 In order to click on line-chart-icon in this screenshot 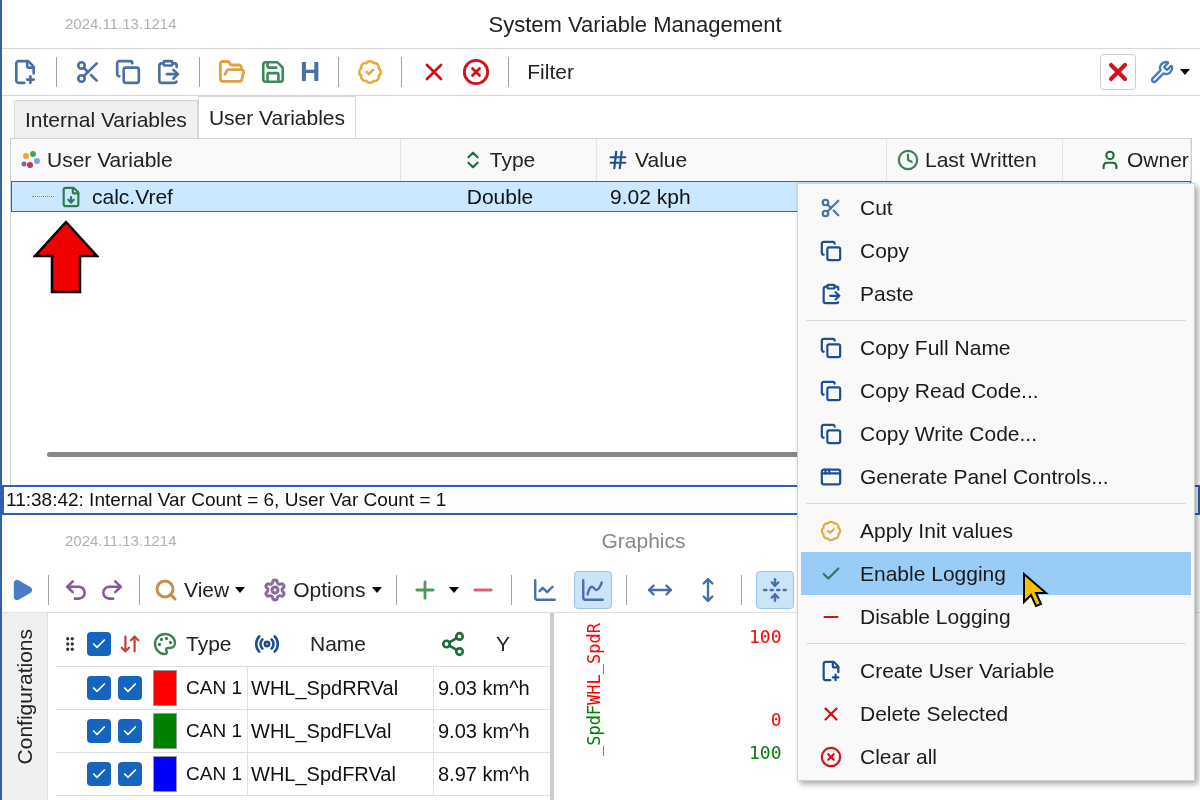, I will do `click(544, 589)`.